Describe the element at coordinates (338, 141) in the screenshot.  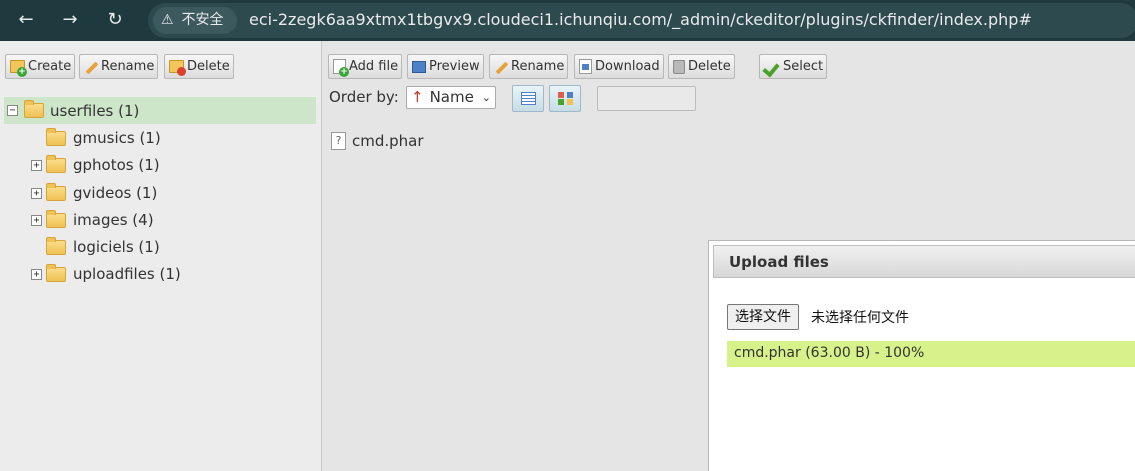
I see `unknown-file-icon: ?` at that location.